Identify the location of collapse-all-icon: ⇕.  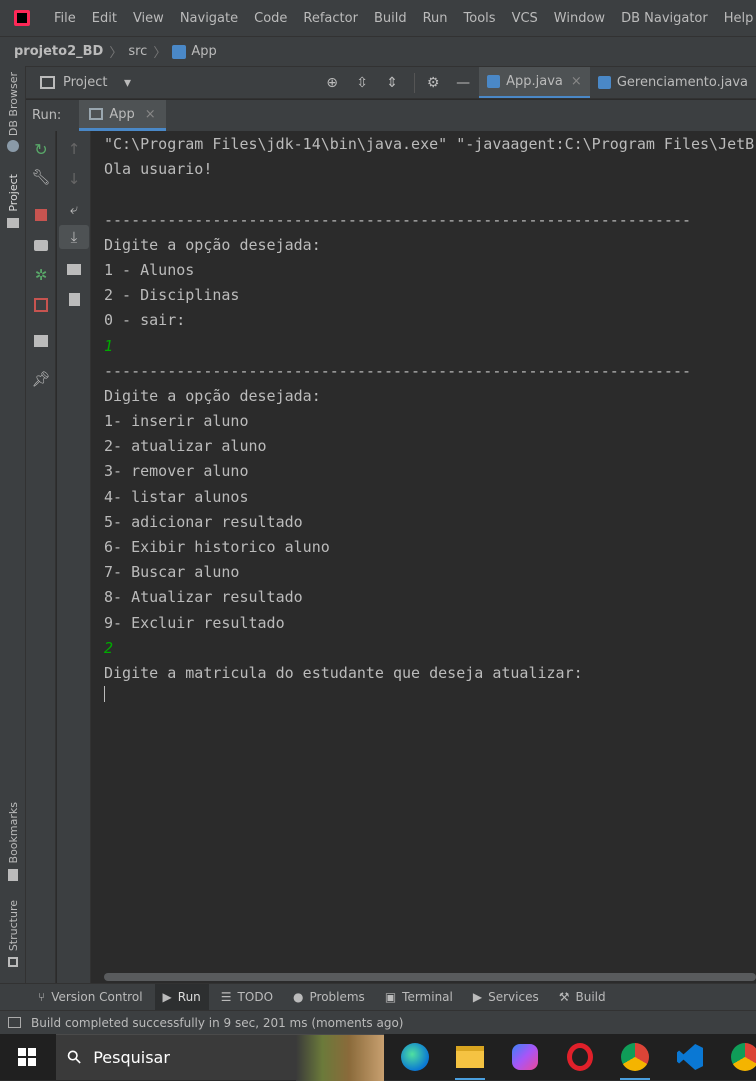
(392, 83).